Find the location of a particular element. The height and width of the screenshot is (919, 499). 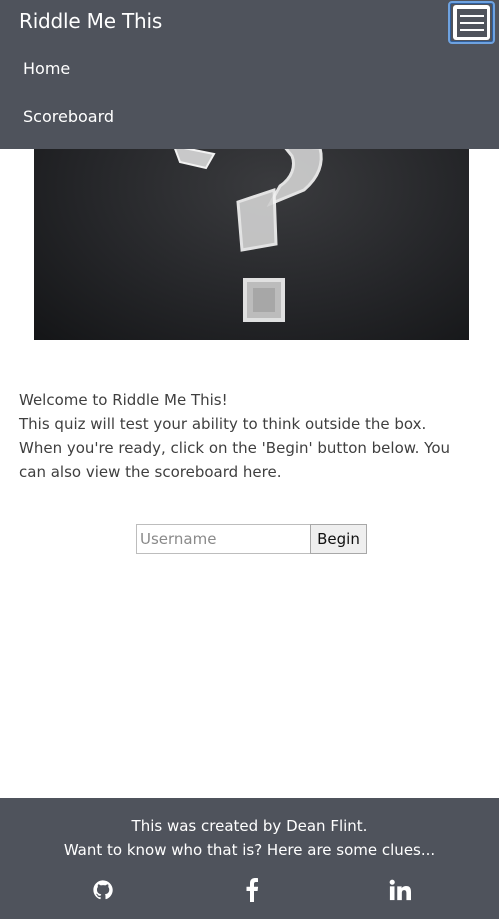

nav-link-home: Home is located at coordinates (46, 68).